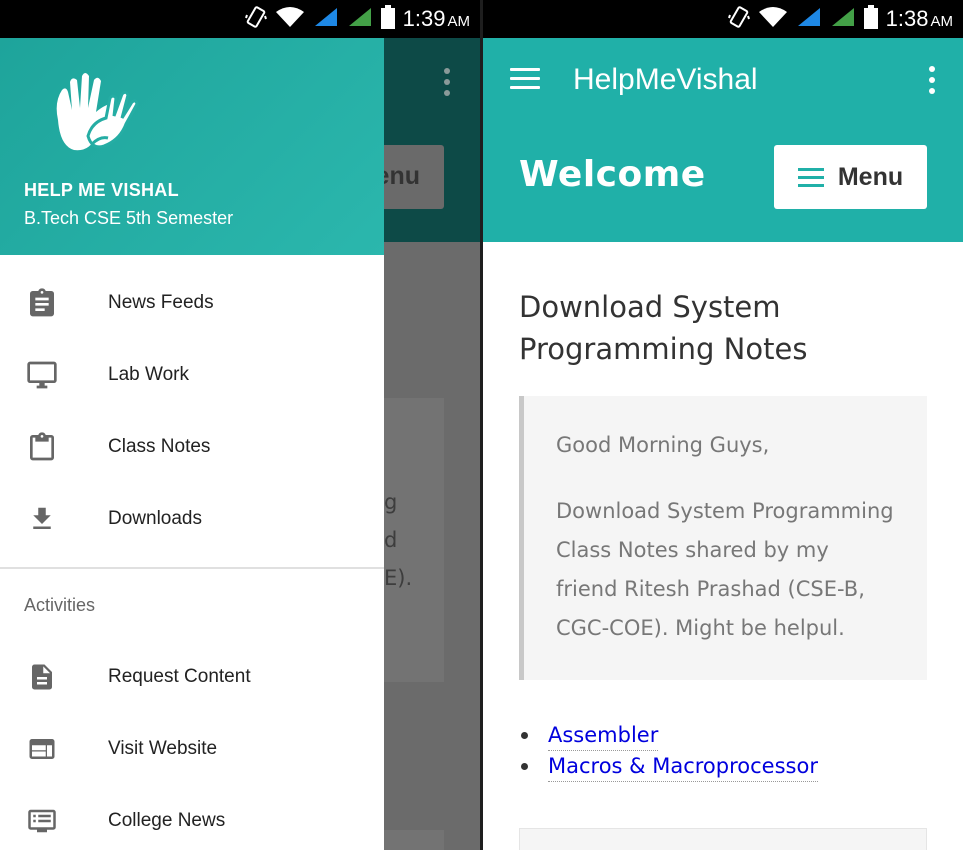 The image size is (963, 850). I want to click on menu-button: Menu, so click(850, 177).